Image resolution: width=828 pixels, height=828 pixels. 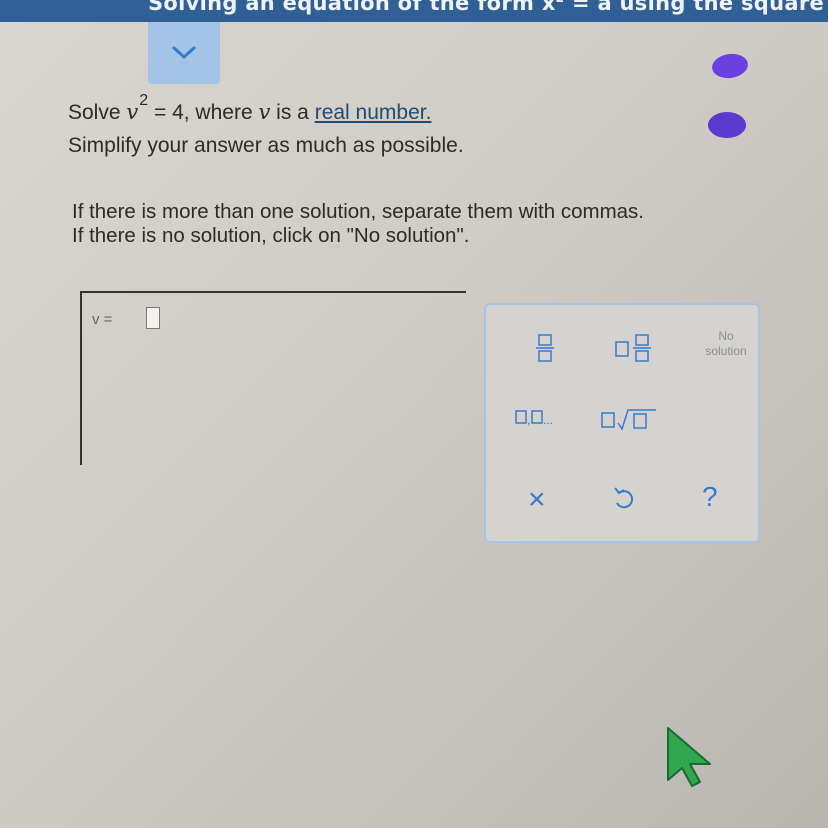 What do you see at coordinates (94, 112) in the screenshot?
I see `solve-word: Solve` at bounding box center [94, 112].